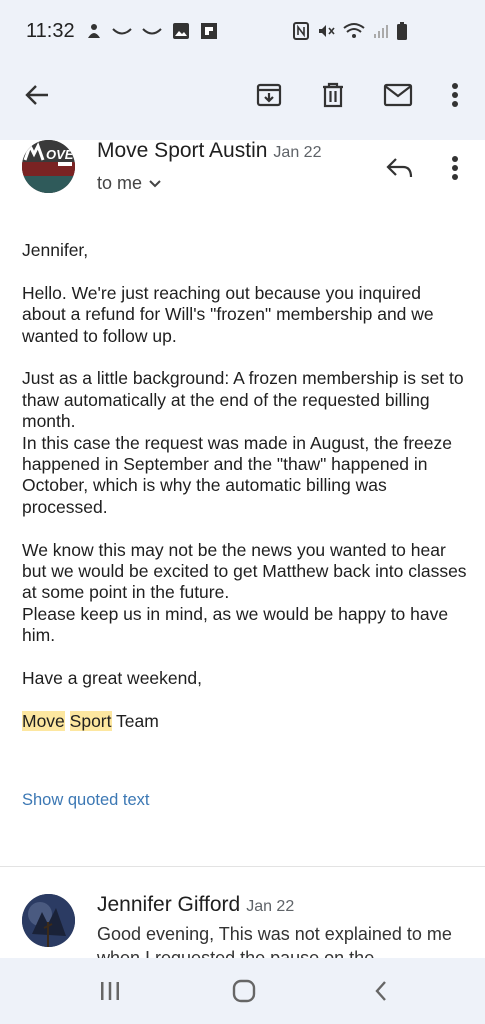 This screenshot has height=1024, width=485. I want to click on battery-icon, so click(402, 31).